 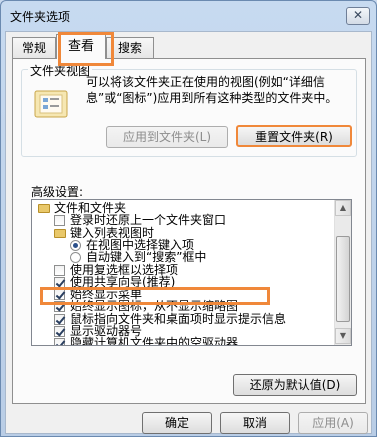 What do you see at coordinates (51, 104) in the screenshot?
I see `folder-view-icon` at bounding box center [51, 104].